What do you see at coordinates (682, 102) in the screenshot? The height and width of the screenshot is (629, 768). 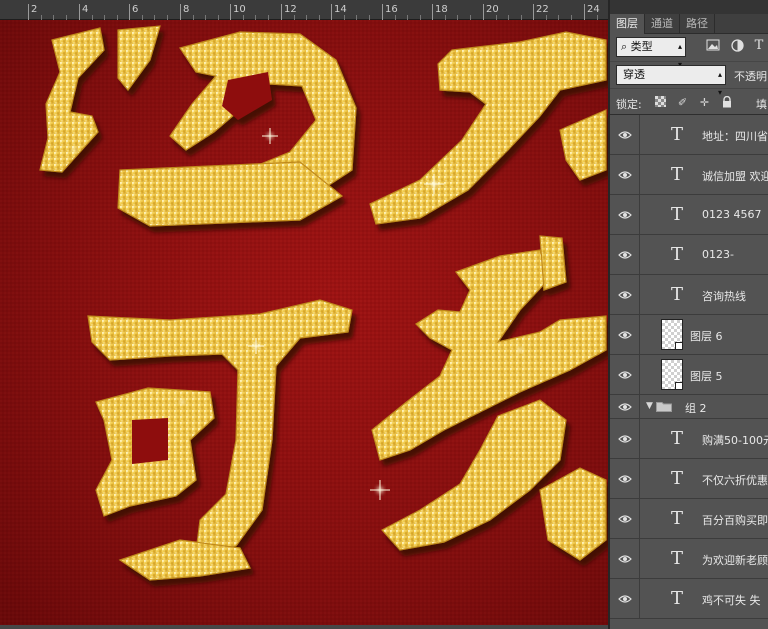 I see `brush-icon: ✐` at bounding box center [682, 102].